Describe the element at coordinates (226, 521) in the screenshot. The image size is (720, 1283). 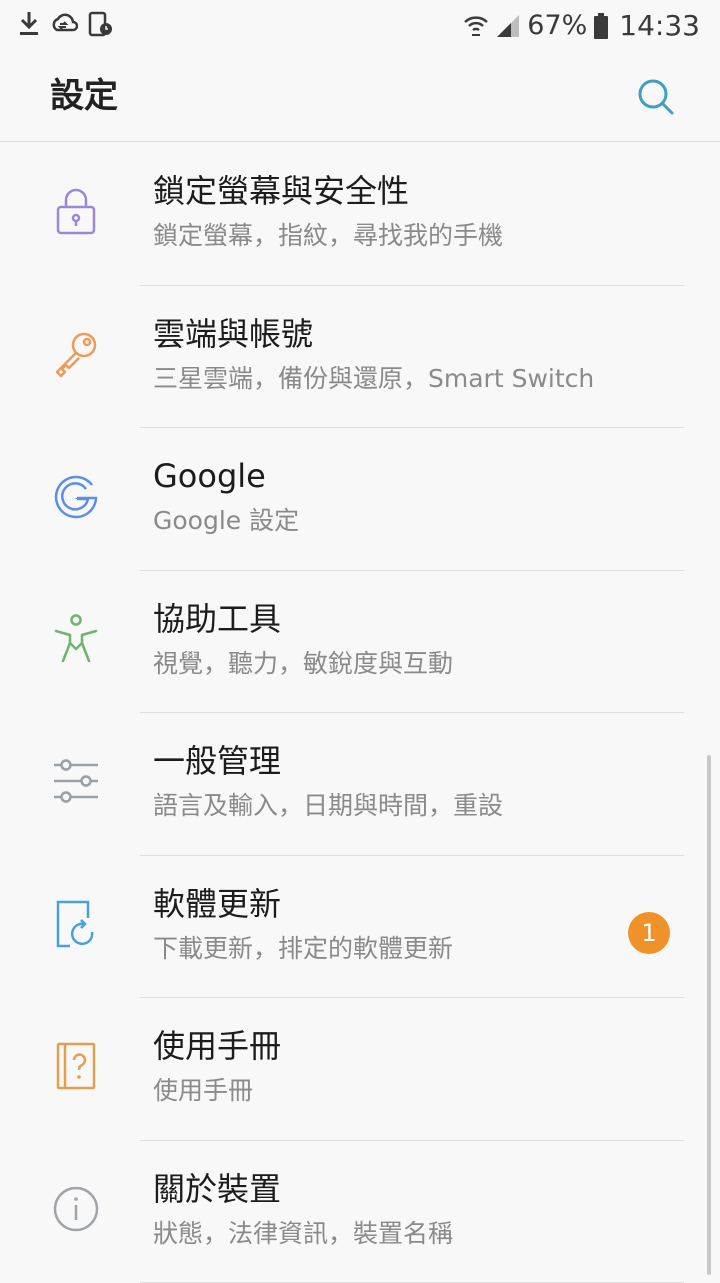
I see `item-subtitle: Google 設定` at that location.